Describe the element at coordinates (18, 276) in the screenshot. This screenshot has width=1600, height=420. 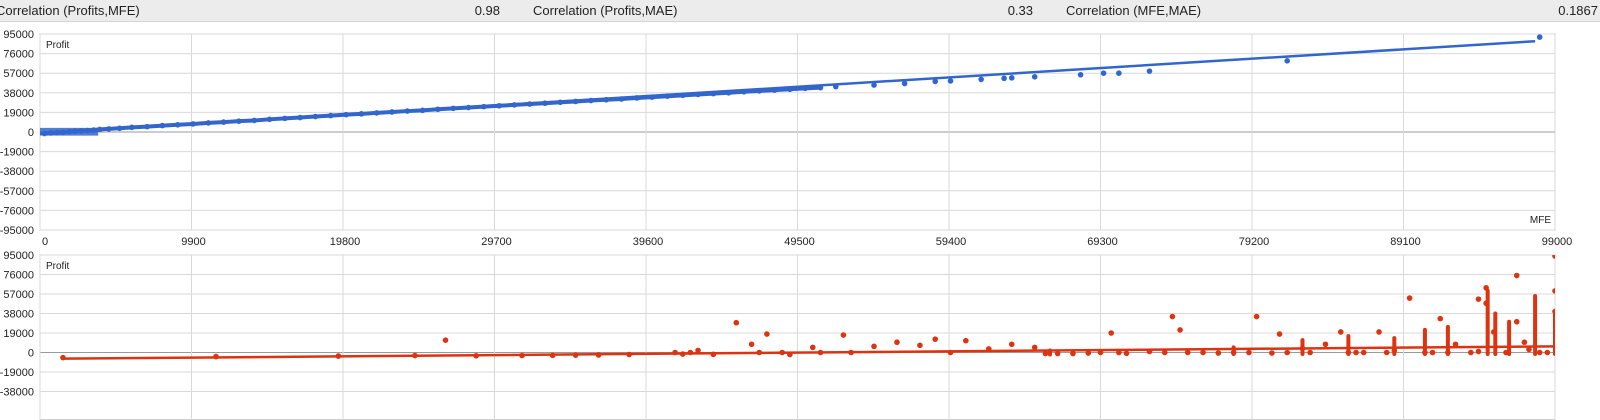
I see `y-tick-label: 76000` at that location.